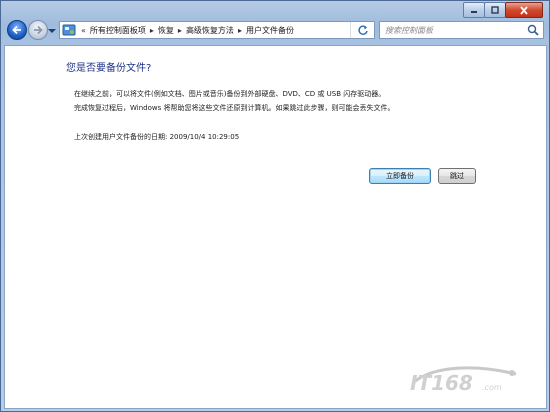  What do you see at coordinates (457, 176) in the screenshot?
I see `skip-button: 跳过` at bounding box center [457, 176].